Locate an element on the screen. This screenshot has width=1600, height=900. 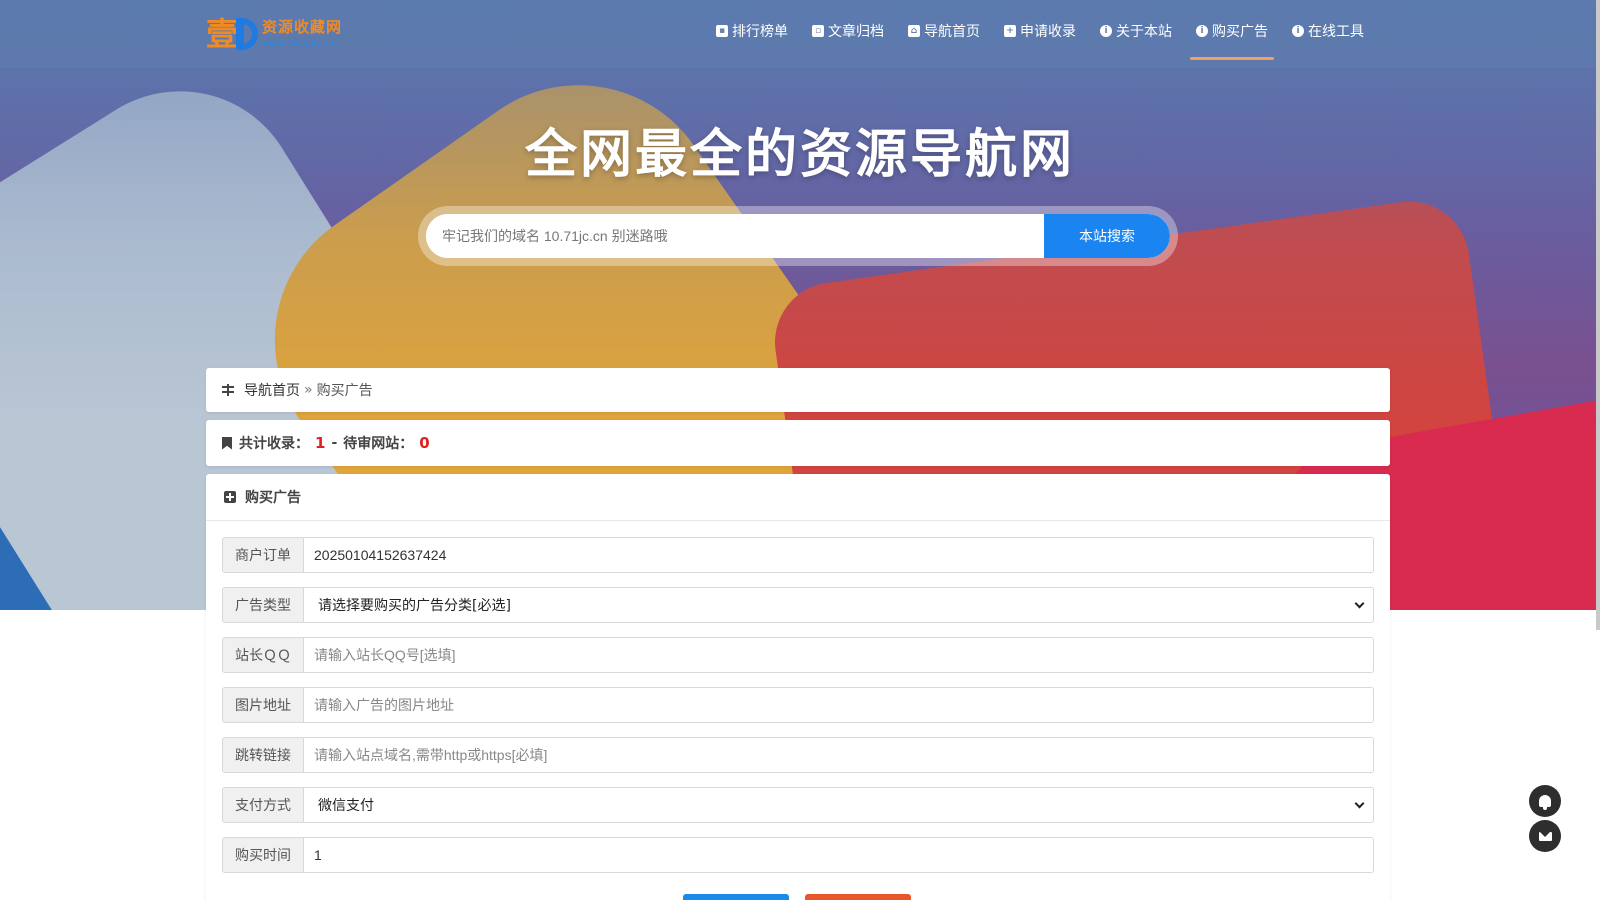
logo-d-mark is located at coordinates (247, 34).